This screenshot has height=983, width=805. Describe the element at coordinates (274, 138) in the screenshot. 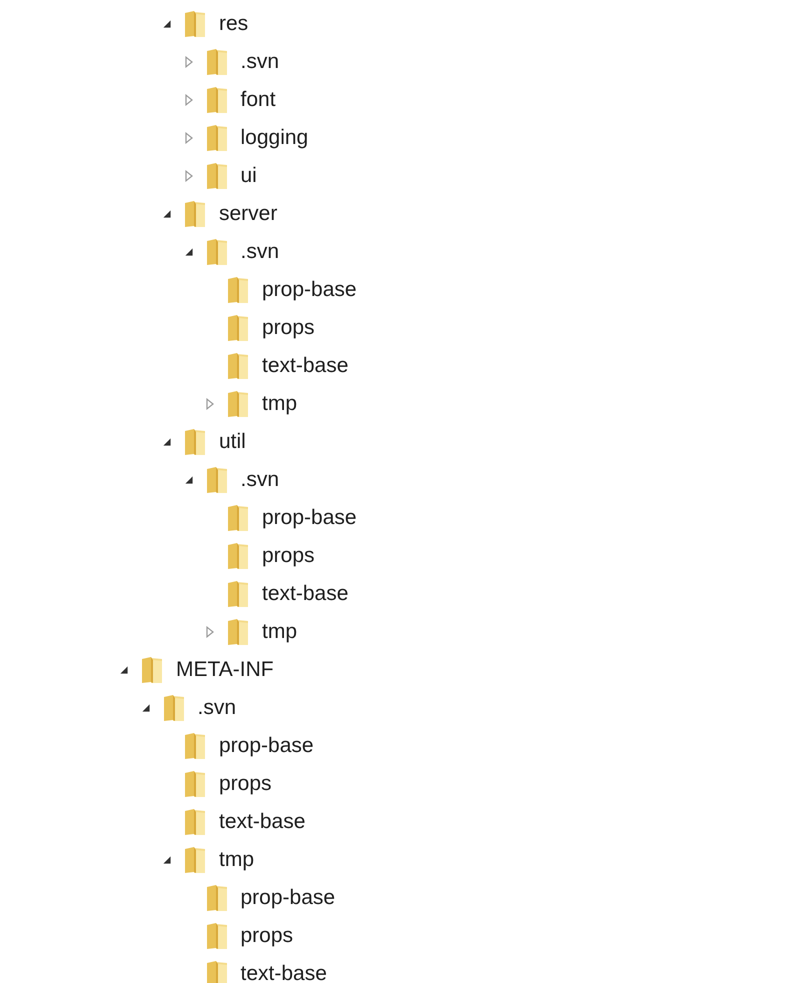

I see `folder-name: logging` at that location.